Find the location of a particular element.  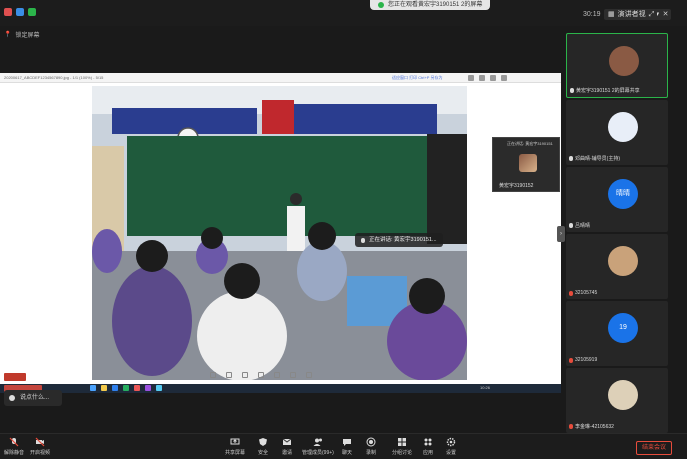

pip-avatar is located at coordinates (528, 163).